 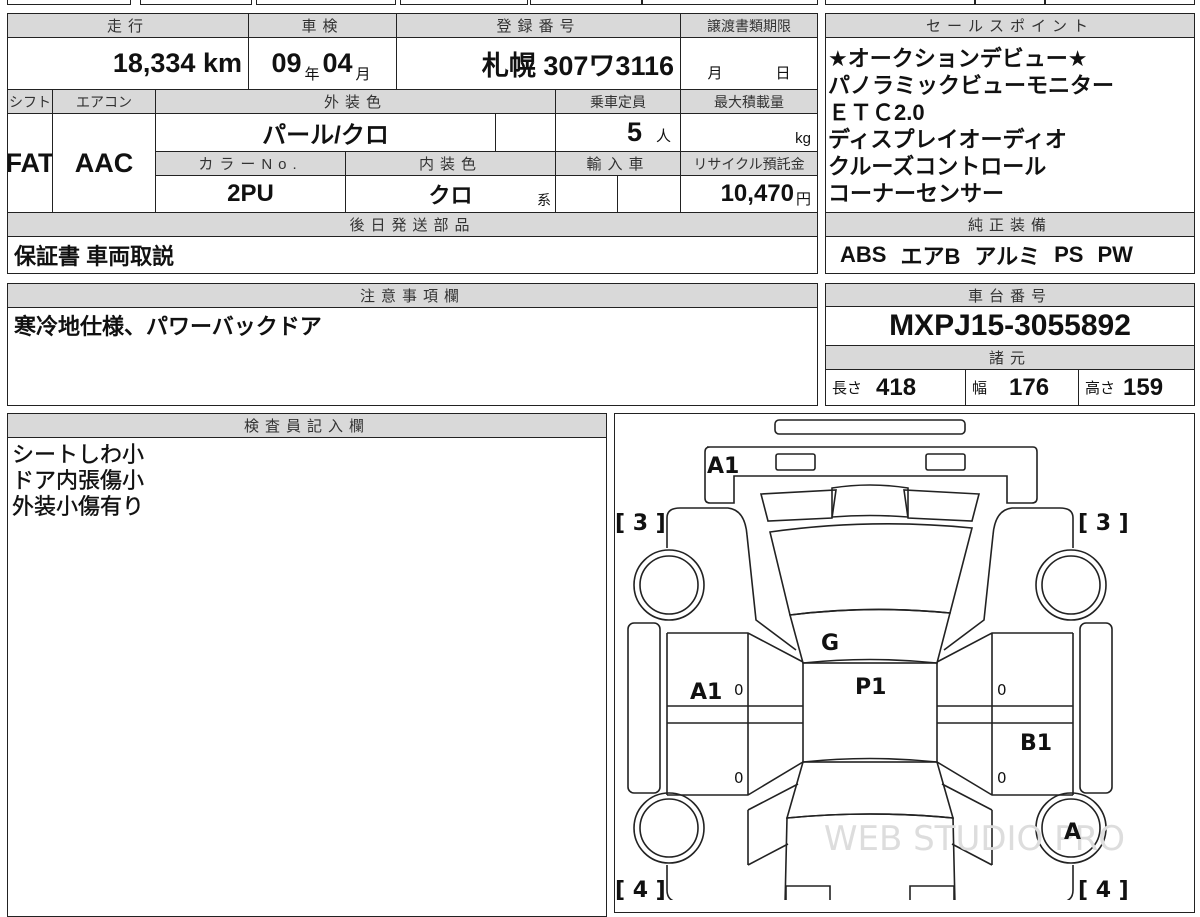 What do you see at coordinates (30, 163) in the screenshot?
I see `shift-value: FAT` at bounding box center [30, 163].